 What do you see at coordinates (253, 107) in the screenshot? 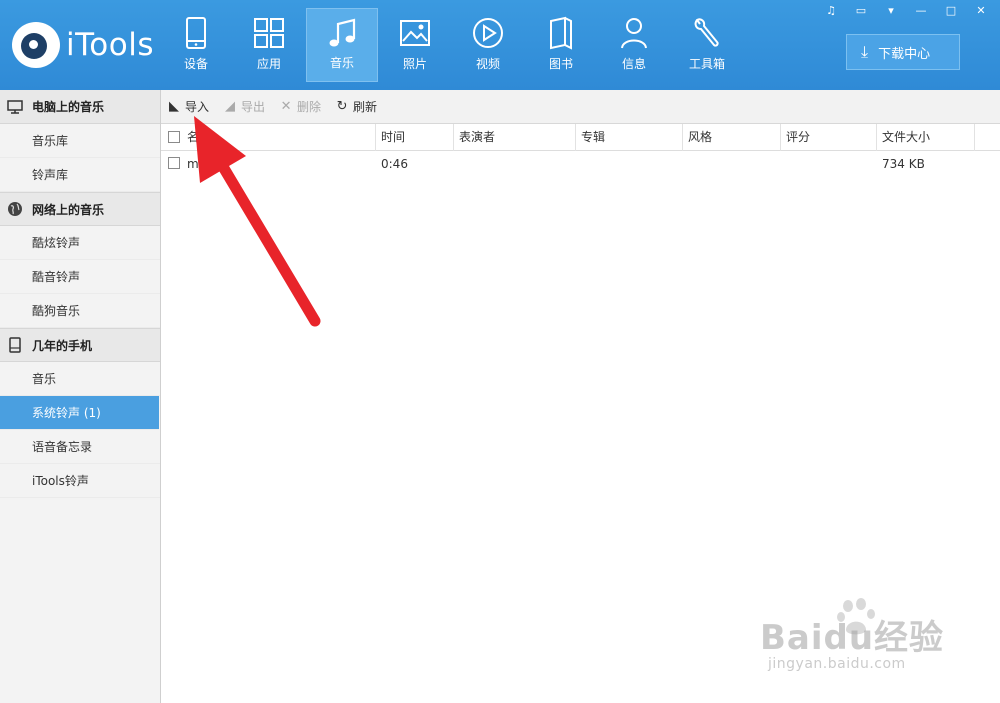
I see `export-label: 导出` at bounding box center [253, 107].